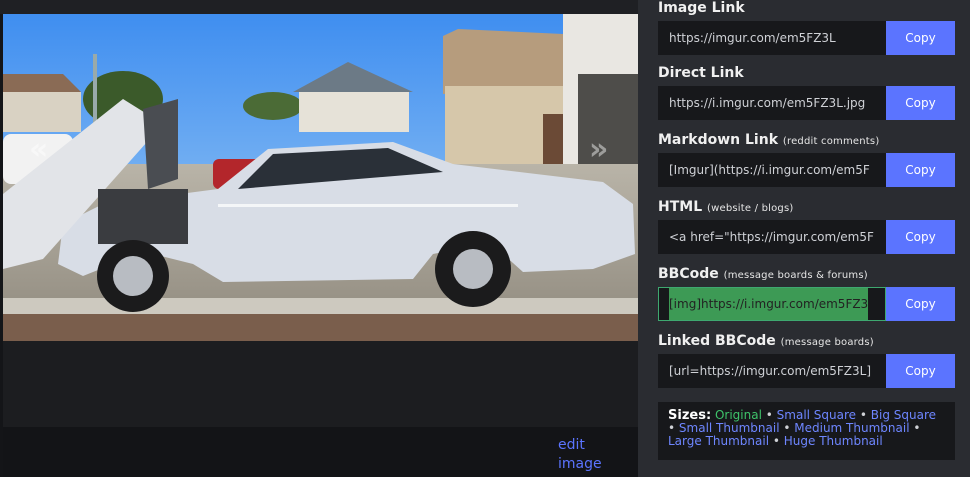  Describe the element at coordinates (827, 342) in the screenshot. I see `linked-bbcode-subtitle: (message boards)` at that location.